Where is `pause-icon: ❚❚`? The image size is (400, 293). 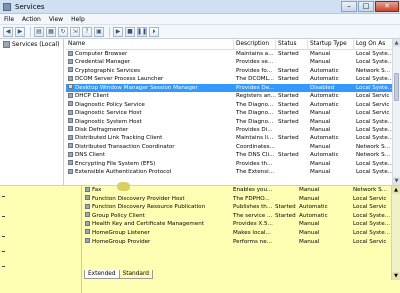
pause-icon: ❚❚ is located at coordinates (142, 31).